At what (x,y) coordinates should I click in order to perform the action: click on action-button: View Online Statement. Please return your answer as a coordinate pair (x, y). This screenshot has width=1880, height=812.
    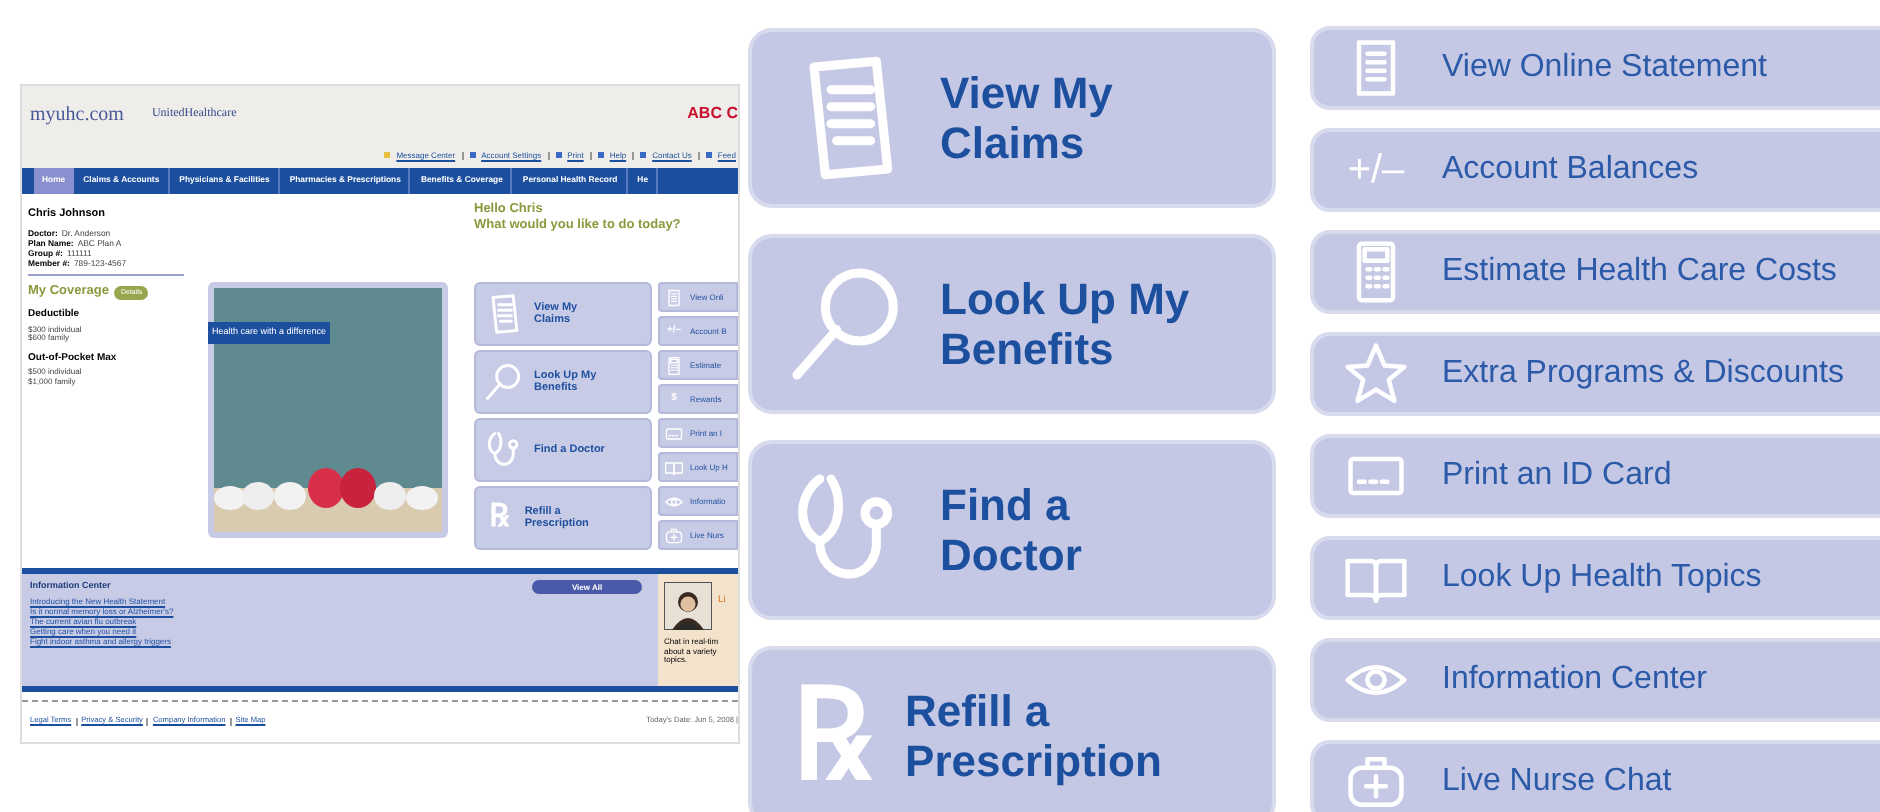
    Looking at the image, I should click on (1595, 68).